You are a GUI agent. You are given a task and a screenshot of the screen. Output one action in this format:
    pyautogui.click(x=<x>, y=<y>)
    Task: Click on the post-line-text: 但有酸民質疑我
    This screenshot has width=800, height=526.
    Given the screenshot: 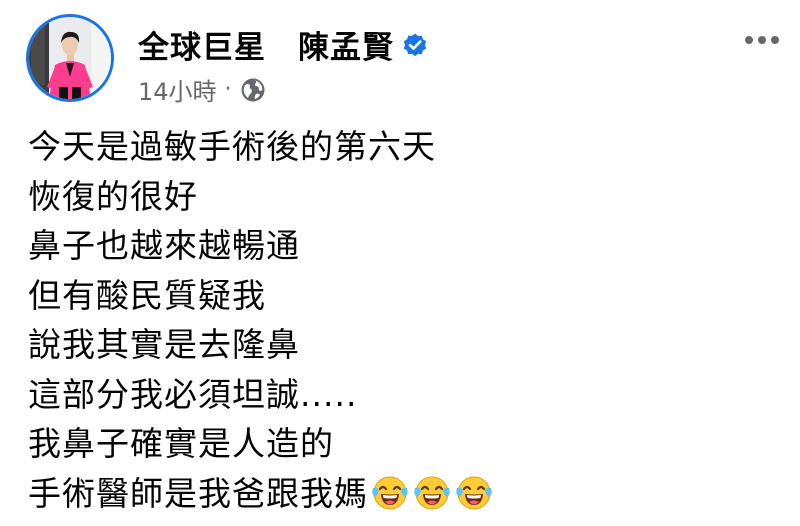 What is the action you would take?
    pyautogui.click(x=147, y=295)
    